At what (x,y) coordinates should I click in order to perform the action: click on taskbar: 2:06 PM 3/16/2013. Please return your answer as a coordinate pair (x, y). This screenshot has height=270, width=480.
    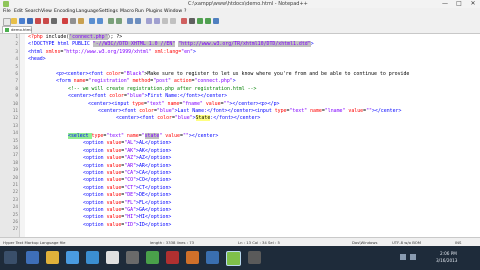
    Looking at the image, I should click on (240, 258).